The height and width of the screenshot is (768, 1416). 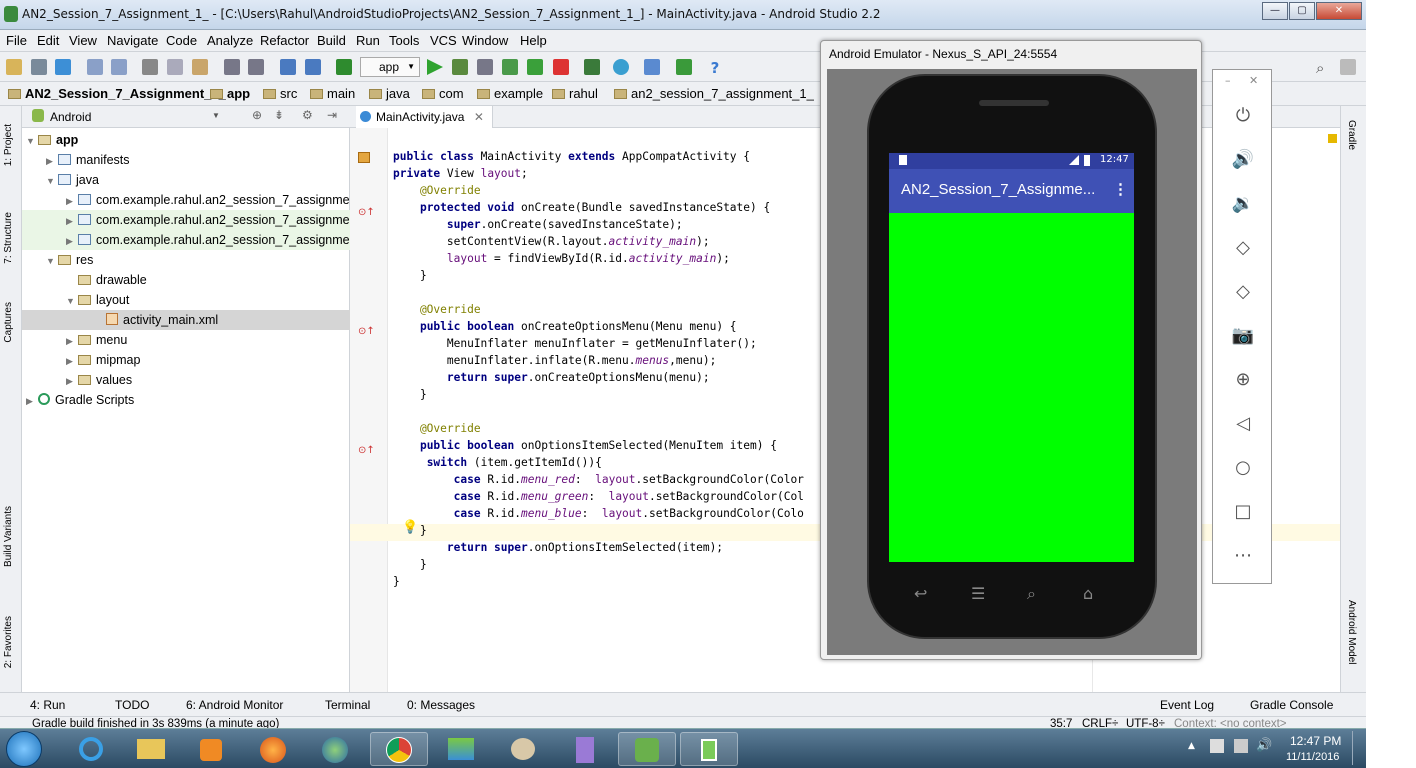 I want to click on action-center-icon, so click(x=1217, y=746).